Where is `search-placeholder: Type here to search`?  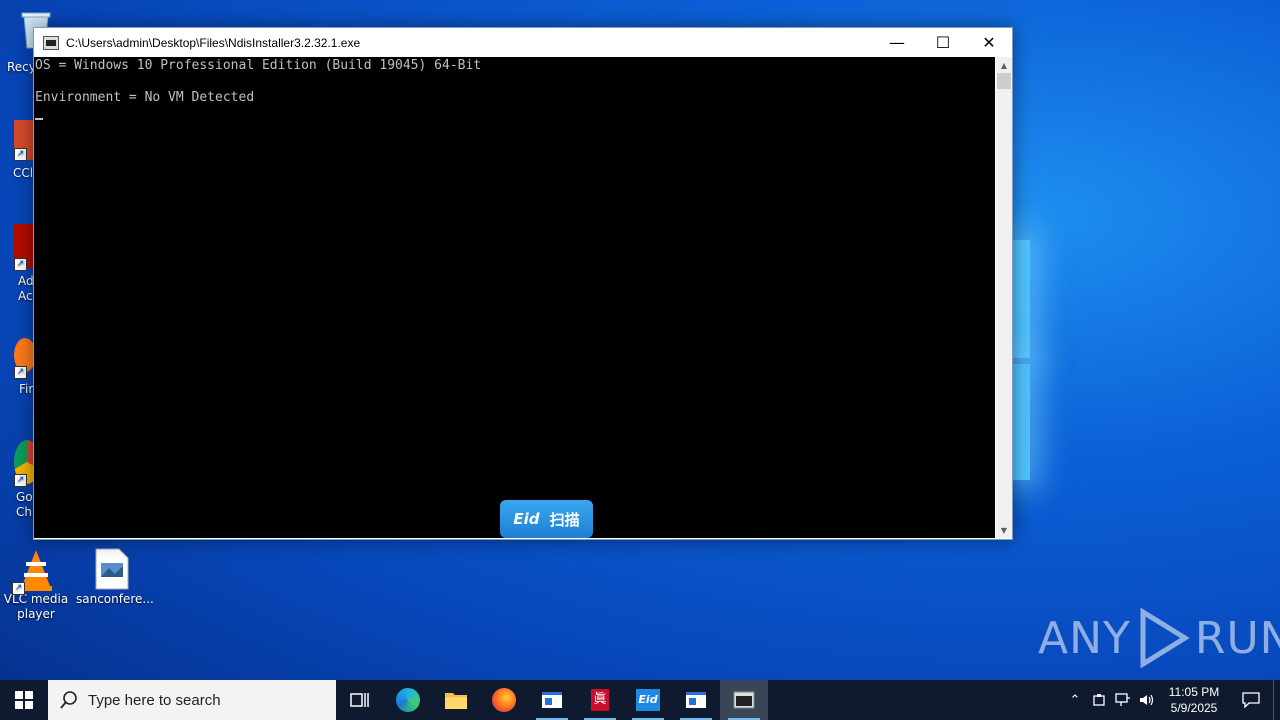 search-placeholder: Type here to search is located at coordinates (154, 700).